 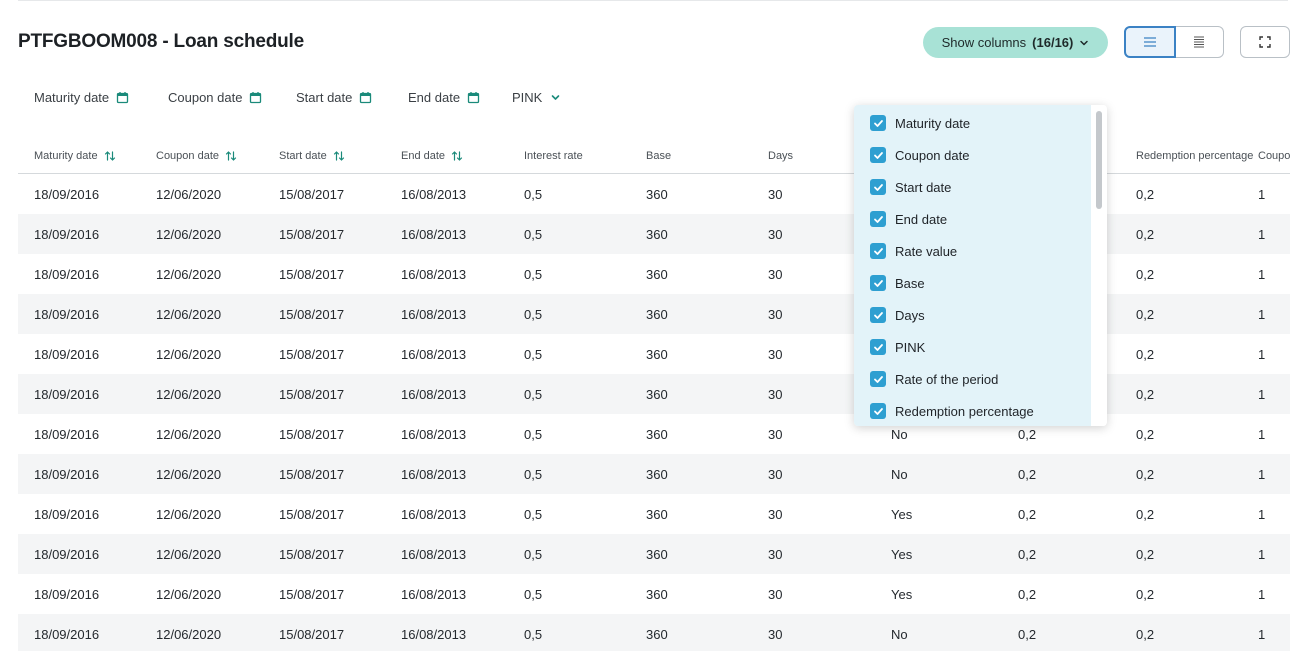 I want to click on column-header: End date, so click(x=432, y=156).